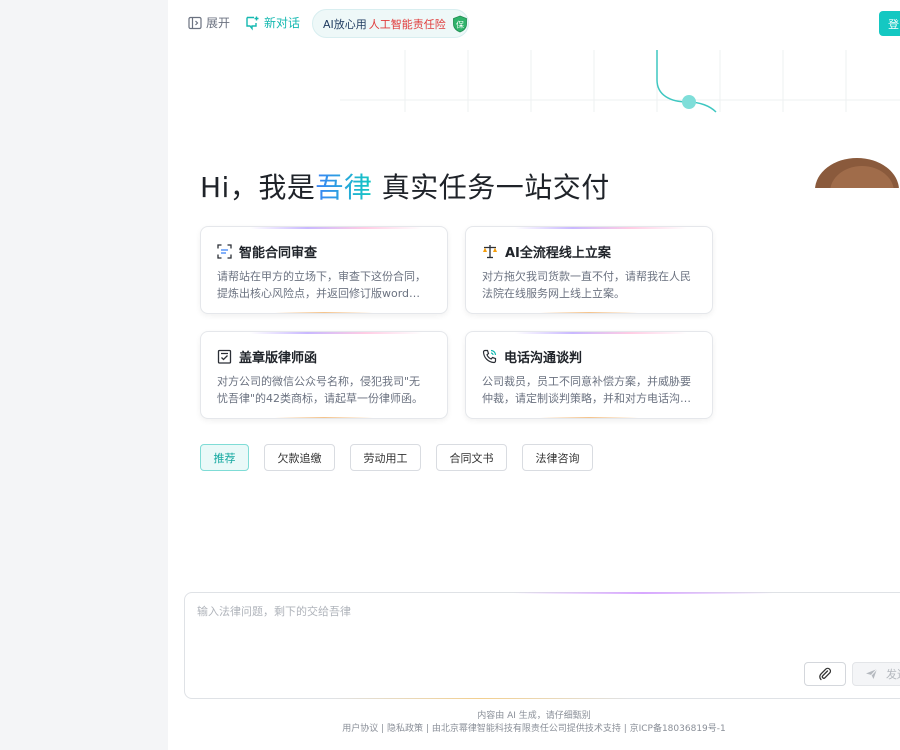 The height and width of the screenshot is (750, 900). I want to click on clipboard-icon, so click(224, 356).